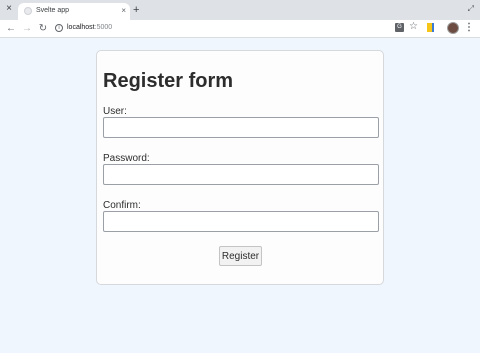 Image resolution: width=480 pixels, height=353 pixels. I want to click on new-tab-icon: +, so click(136, 10).